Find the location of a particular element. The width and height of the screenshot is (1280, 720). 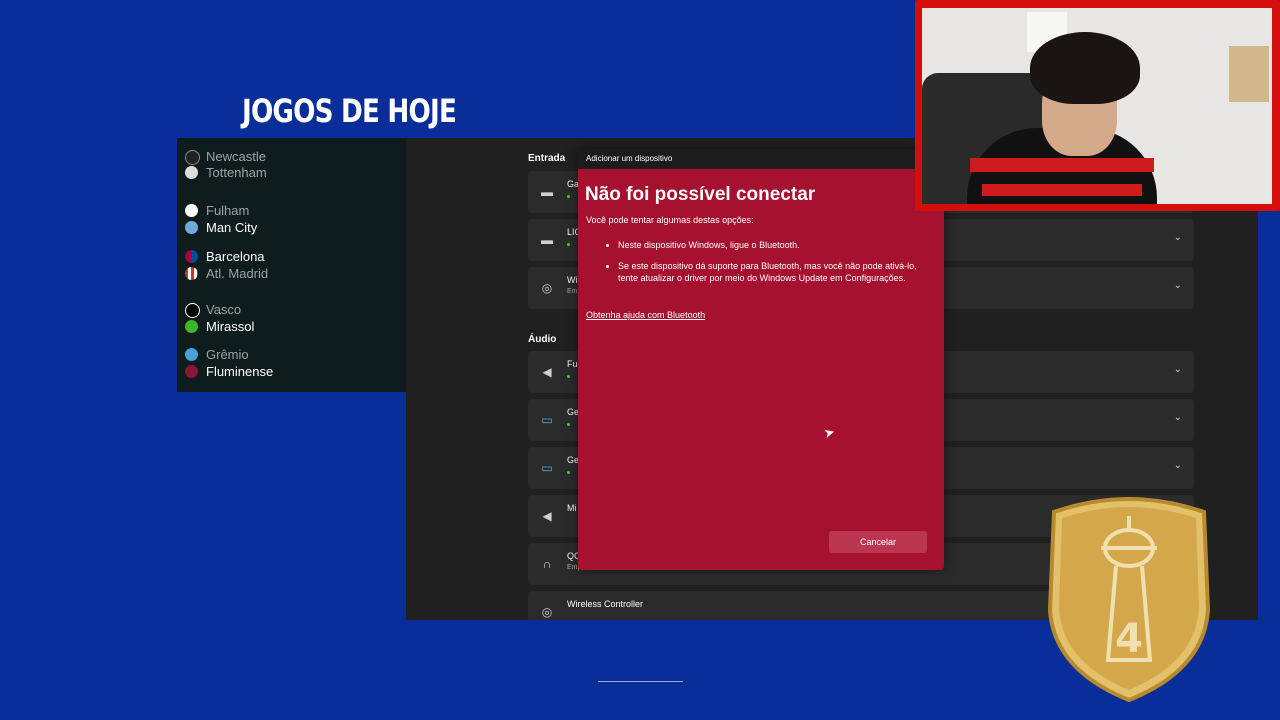

badge-number: 4 is located at coordinates (1129, 639).